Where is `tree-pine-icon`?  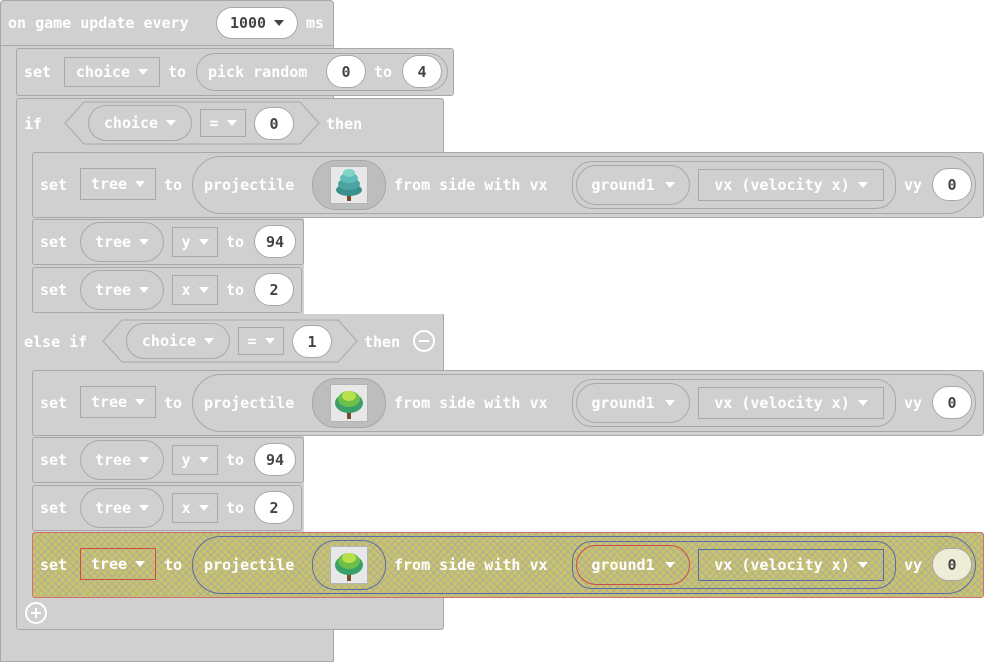 tree-pine-icon is located at coordinates (349, 185).